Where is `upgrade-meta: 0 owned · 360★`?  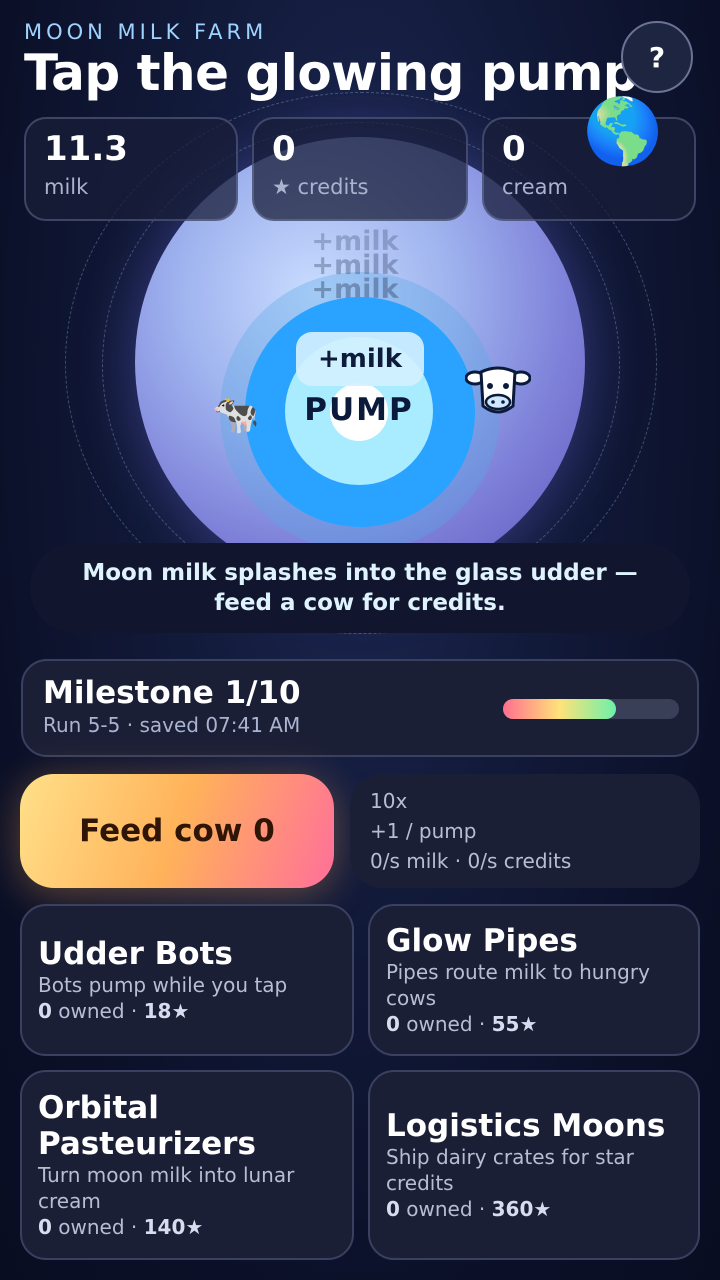
upgrade-meta: 0 owned · 360★ is located at coordinates (469, 1209).